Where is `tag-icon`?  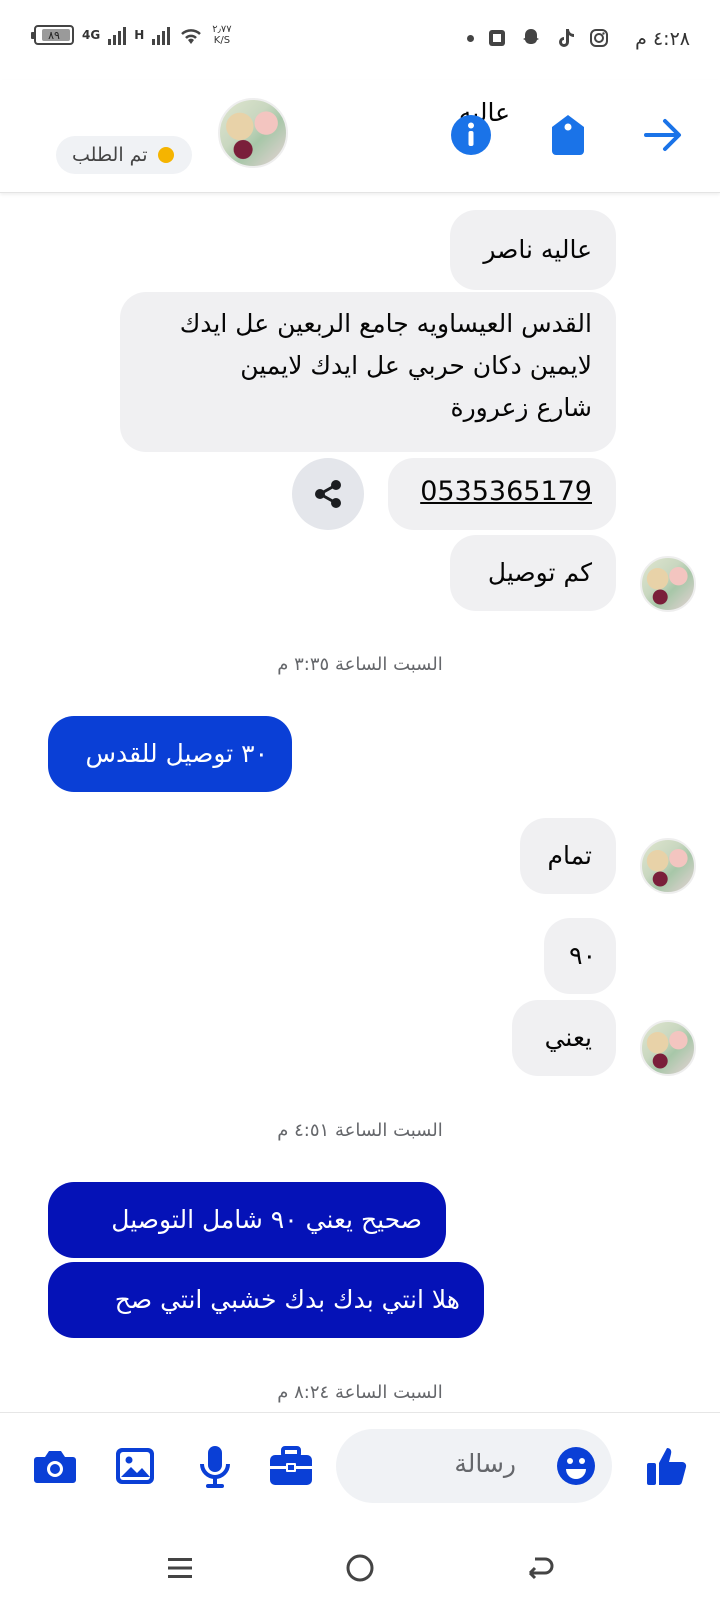 tag-icon is located at coordinates (568, 135).